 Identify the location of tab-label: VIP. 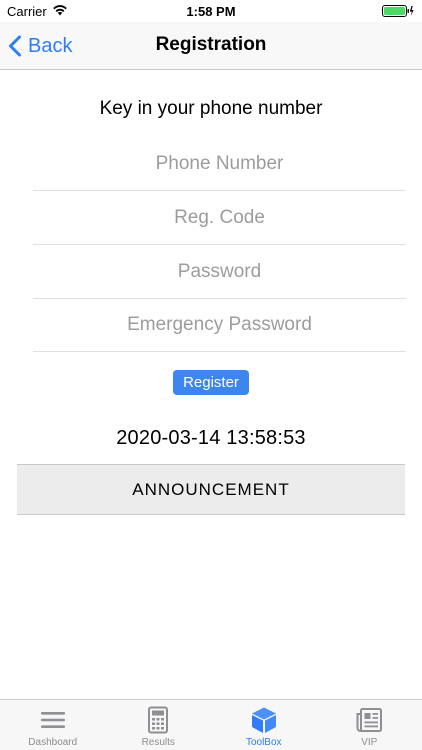
(369, 742).